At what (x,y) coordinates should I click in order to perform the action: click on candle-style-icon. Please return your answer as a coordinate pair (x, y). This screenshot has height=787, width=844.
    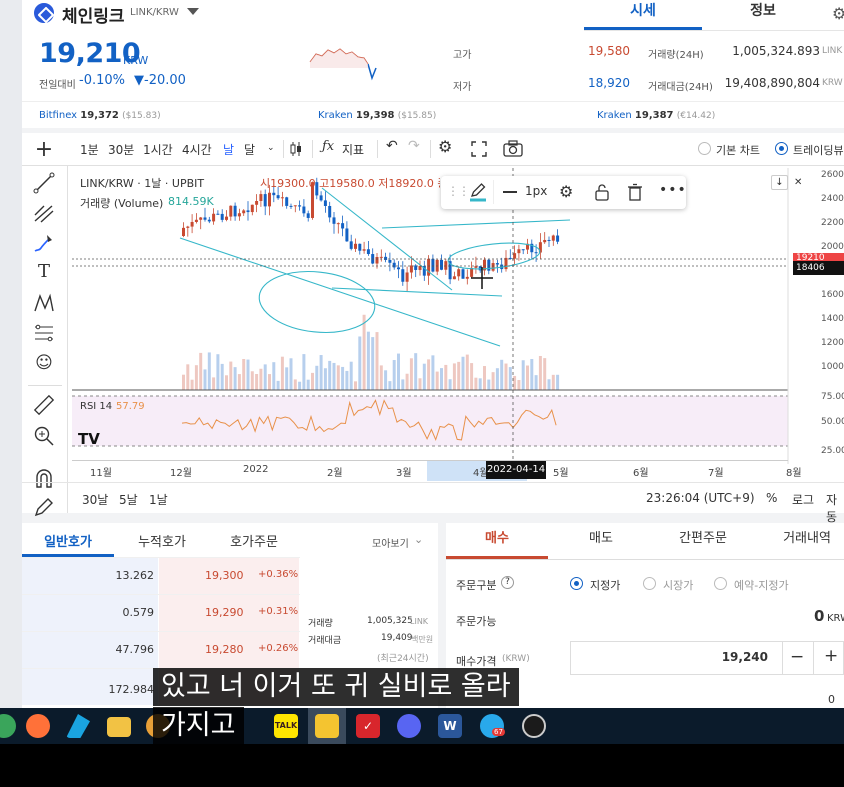
    Looking at the image, I should click on (296, 149).